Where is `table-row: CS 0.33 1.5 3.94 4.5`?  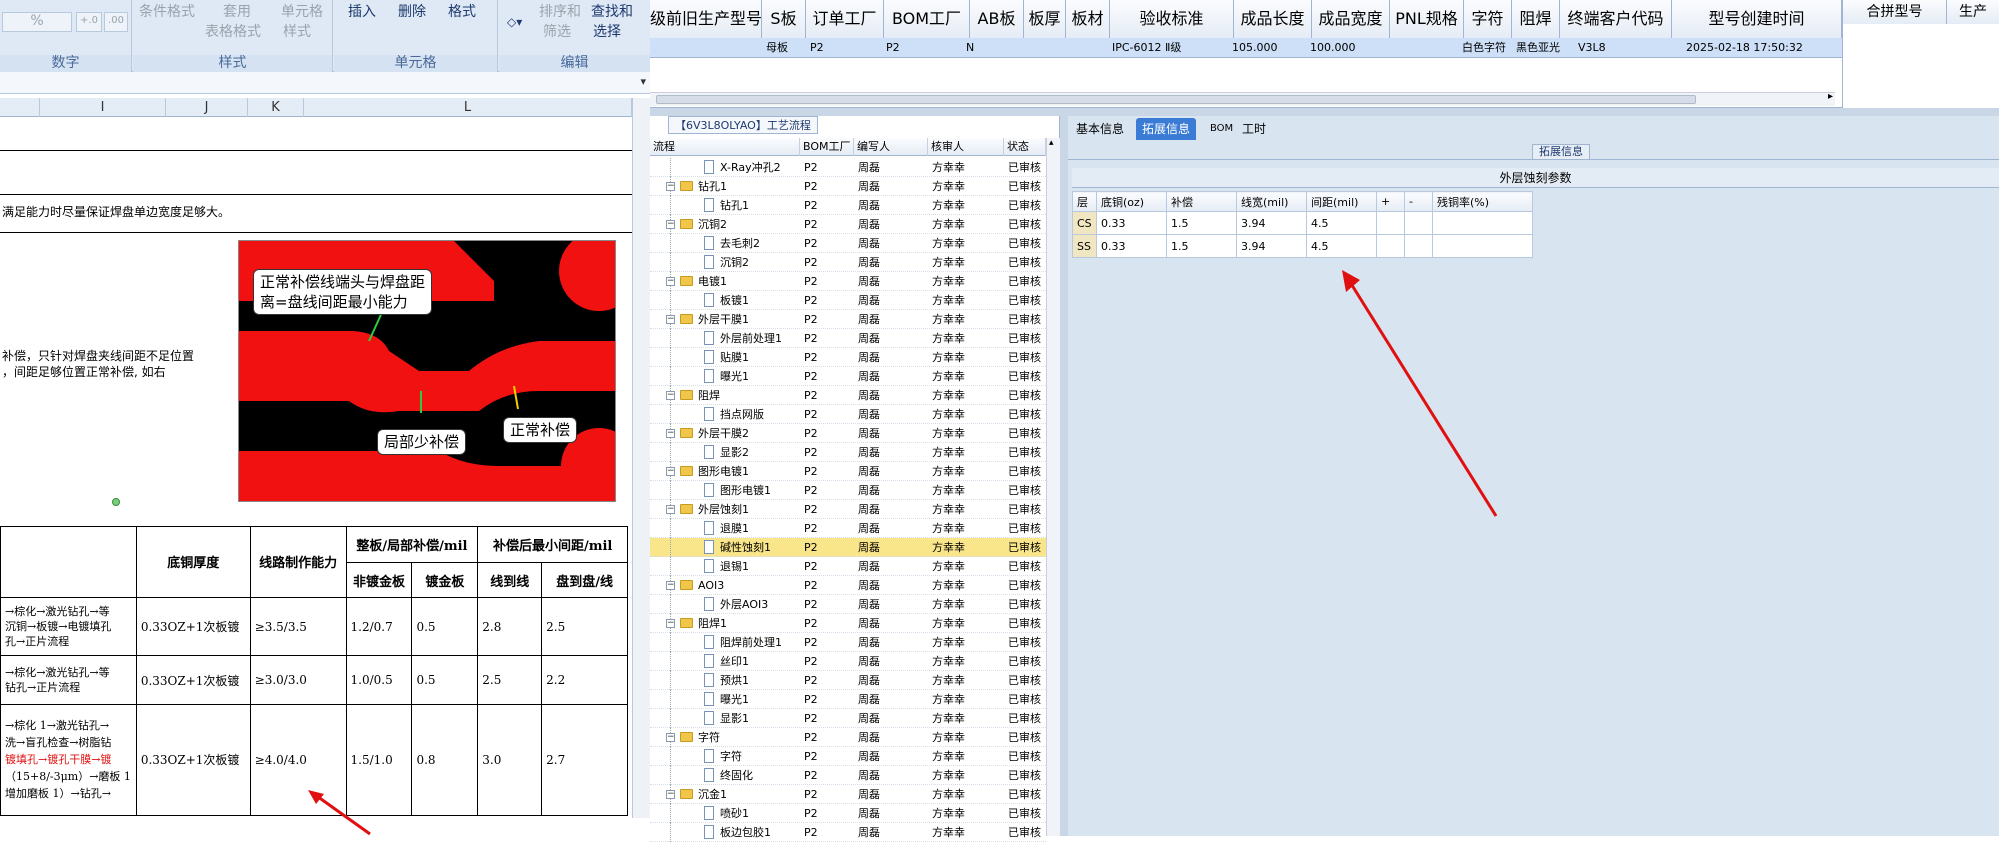 table-row: CS 0.33 1.5 3.94 4.5 is located at coordinates (1302, 223).